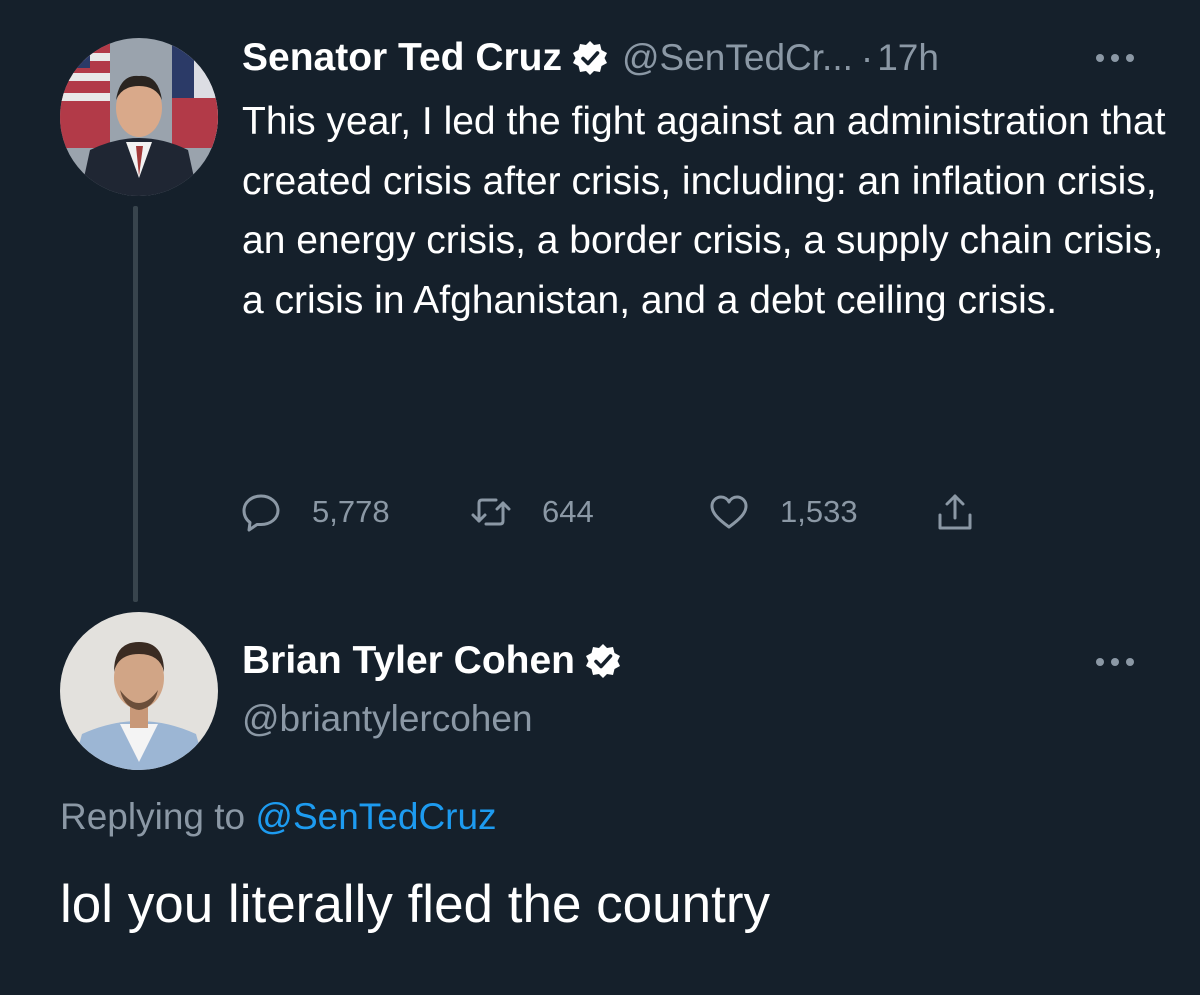 This screenshot has width=1200, height=995. I want to click on tweet-timestamp: 17h, so click(908, 58).